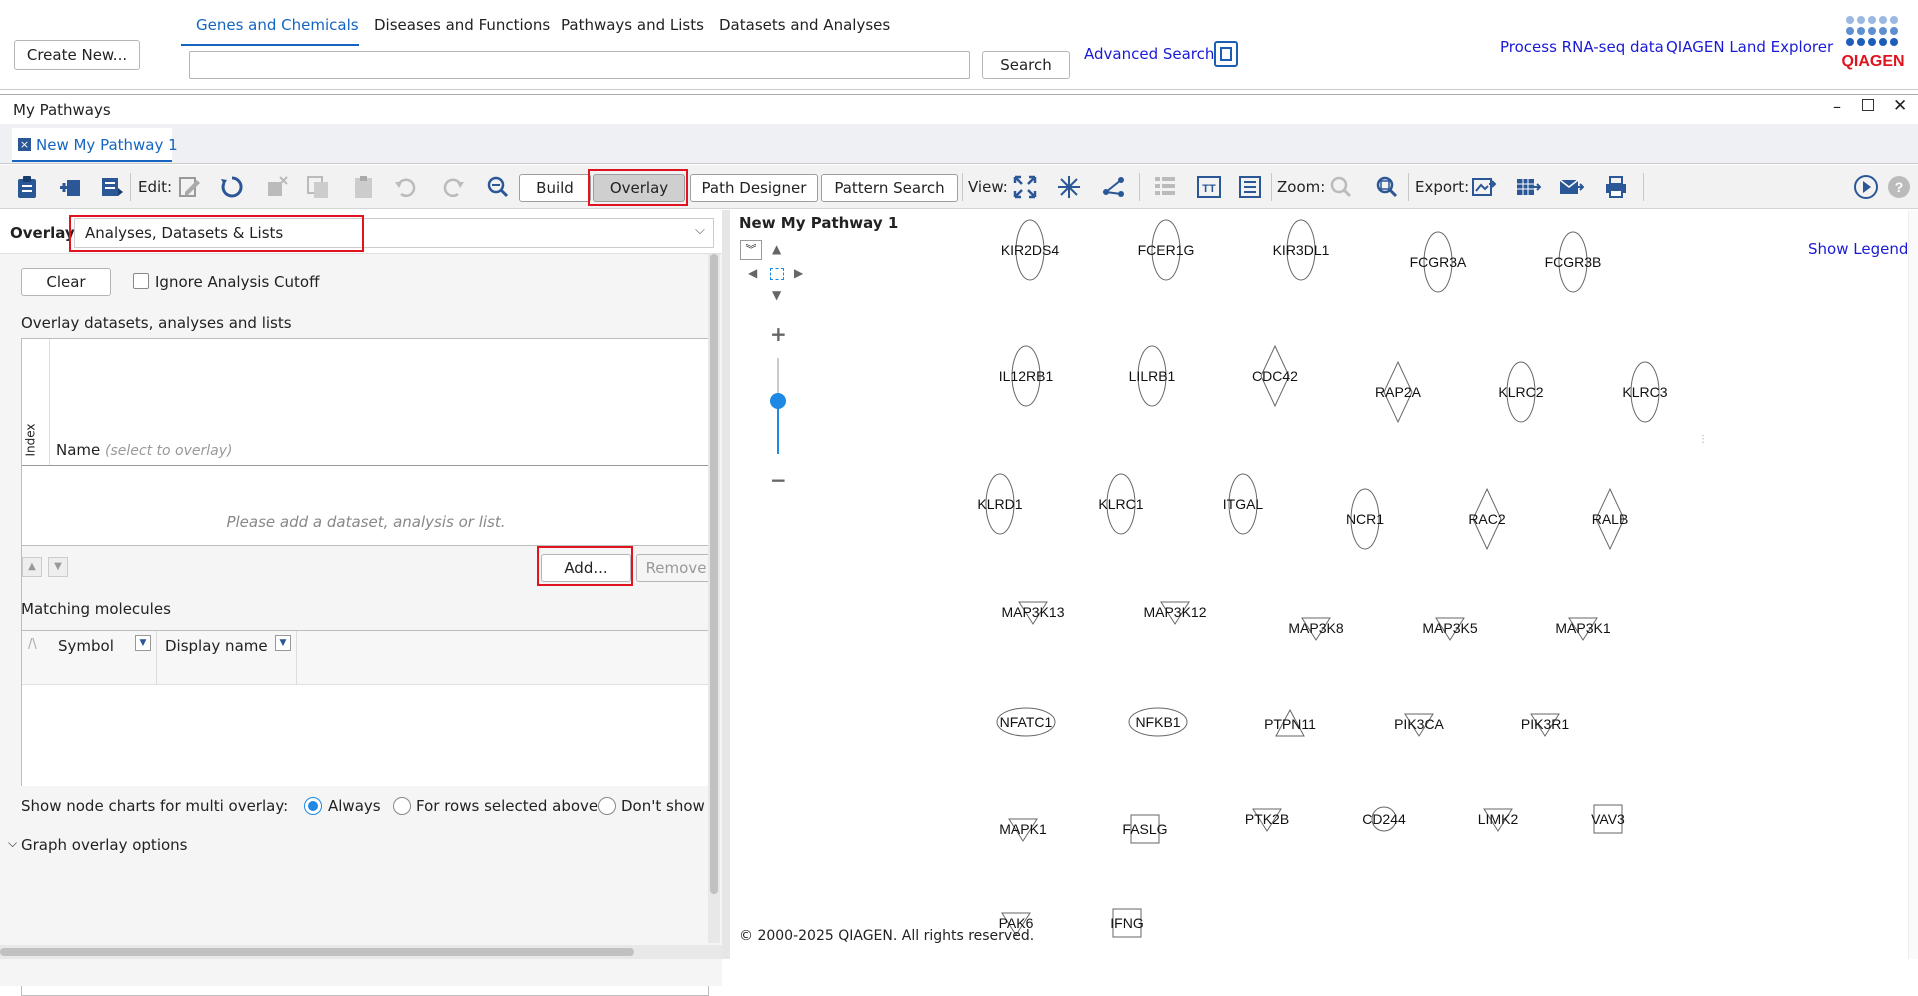  What do you see at coordinates (1438, 262) in the screenshot?
I see `gene-node-fcgr3a: FCGR3A` at bounding box center [1438, 262].